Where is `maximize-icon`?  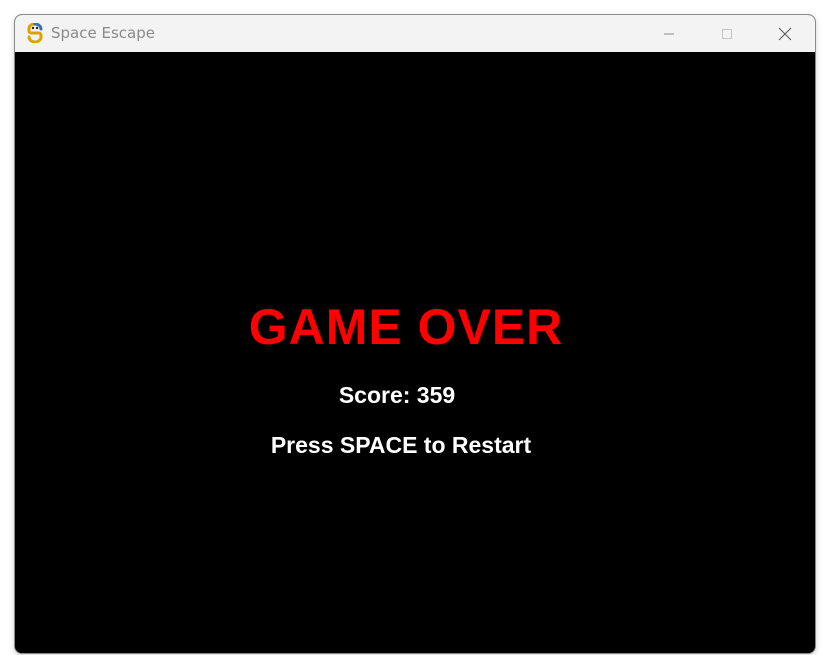 maximize-icon is located at coordinates (727, 34).